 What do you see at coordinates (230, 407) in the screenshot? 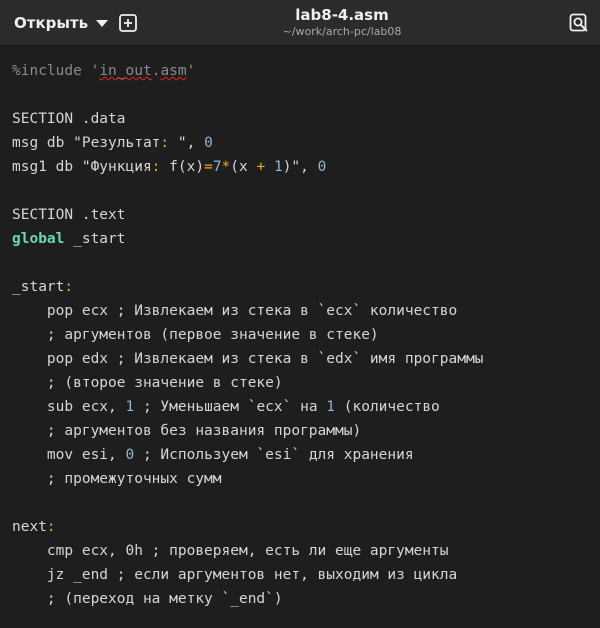
I see `code-token: ; Уменьшаем `ecx` на` at bounding box center [230, 407].